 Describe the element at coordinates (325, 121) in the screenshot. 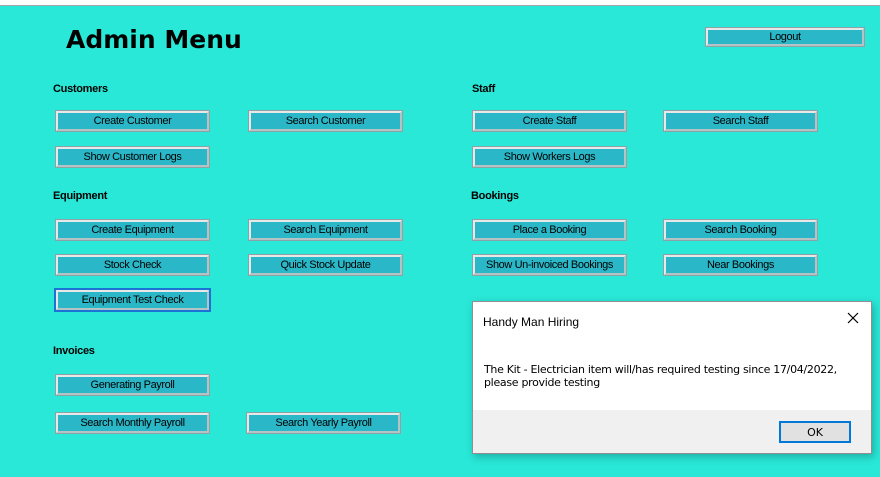

I see `search-customer-button: Search Customer` at that location.